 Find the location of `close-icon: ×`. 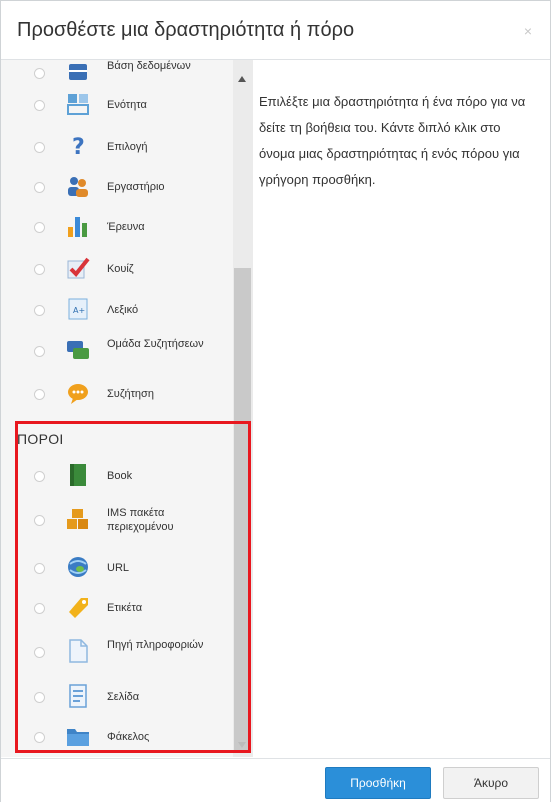

close-icon: × is located at coordinates (528, 31).